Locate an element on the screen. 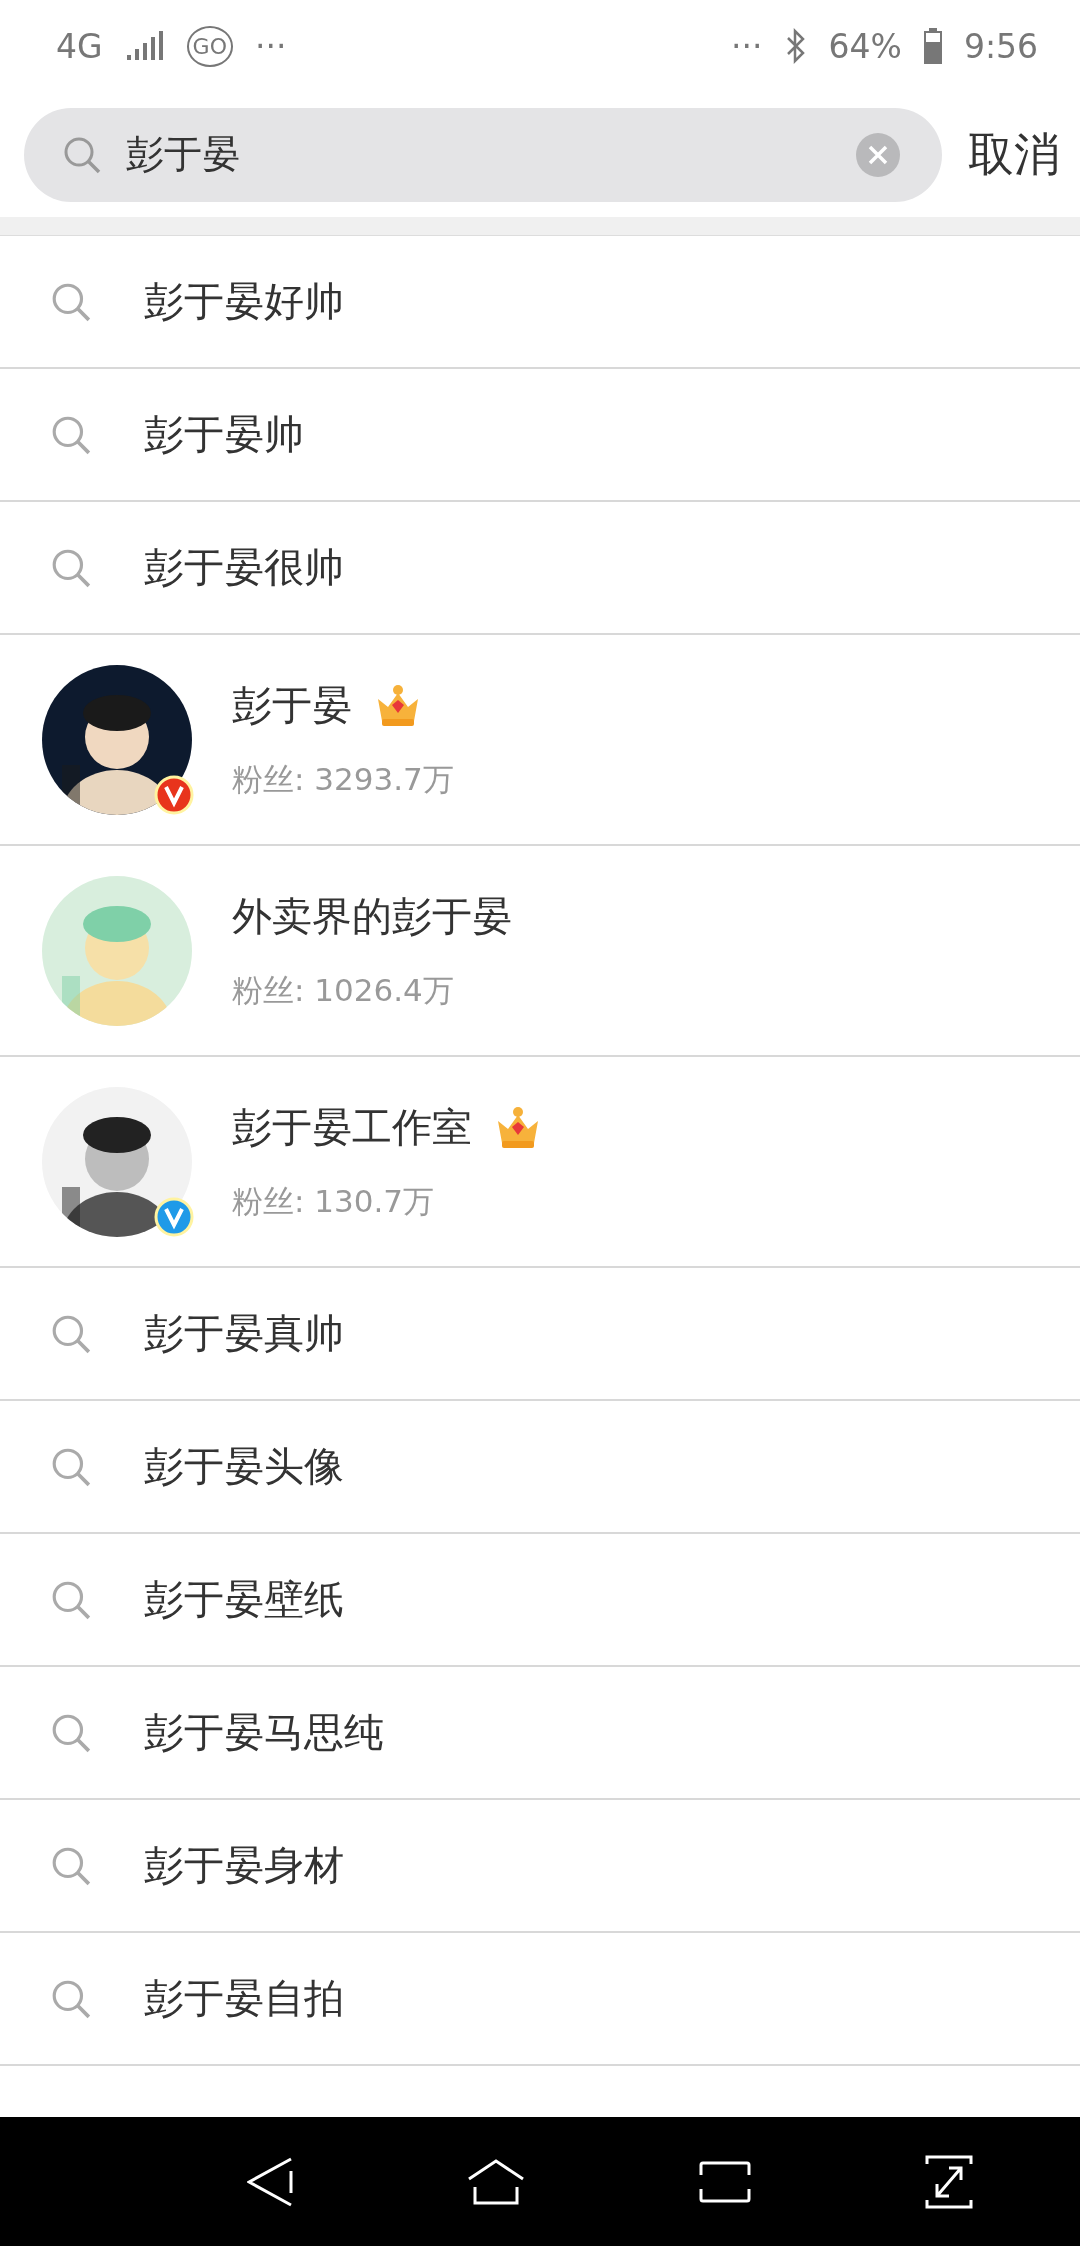  search-field: 彭于晏 is located at coordinates (483, 154).